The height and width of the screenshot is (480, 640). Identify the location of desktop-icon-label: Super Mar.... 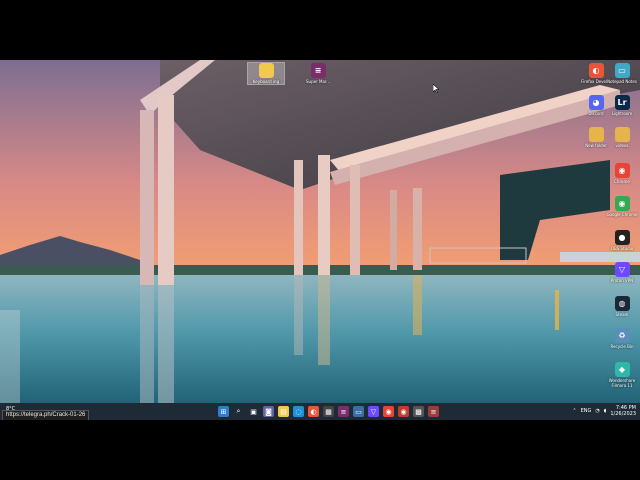
(318, 81).